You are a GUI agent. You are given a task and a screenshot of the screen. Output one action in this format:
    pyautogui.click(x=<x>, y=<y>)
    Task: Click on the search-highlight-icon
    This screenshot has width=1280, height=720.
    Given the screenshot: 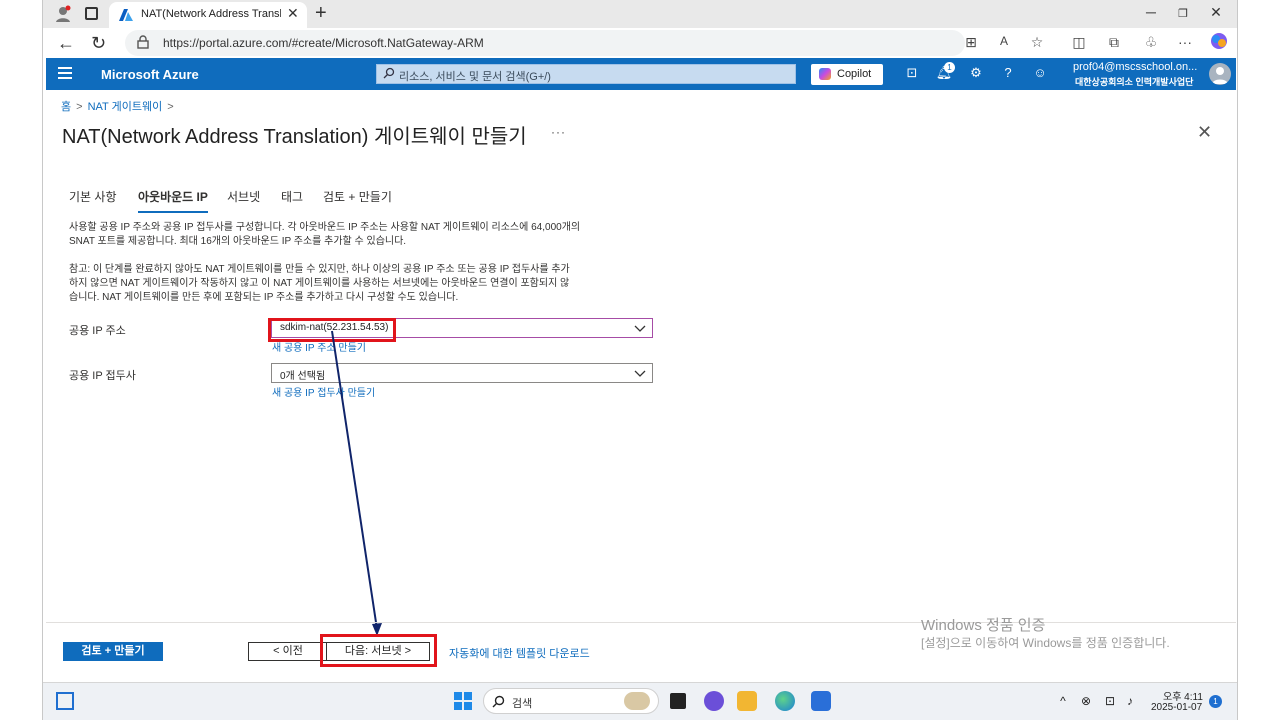 What is the action you would take?
    pyautogui.click(x=637, y=701)
    